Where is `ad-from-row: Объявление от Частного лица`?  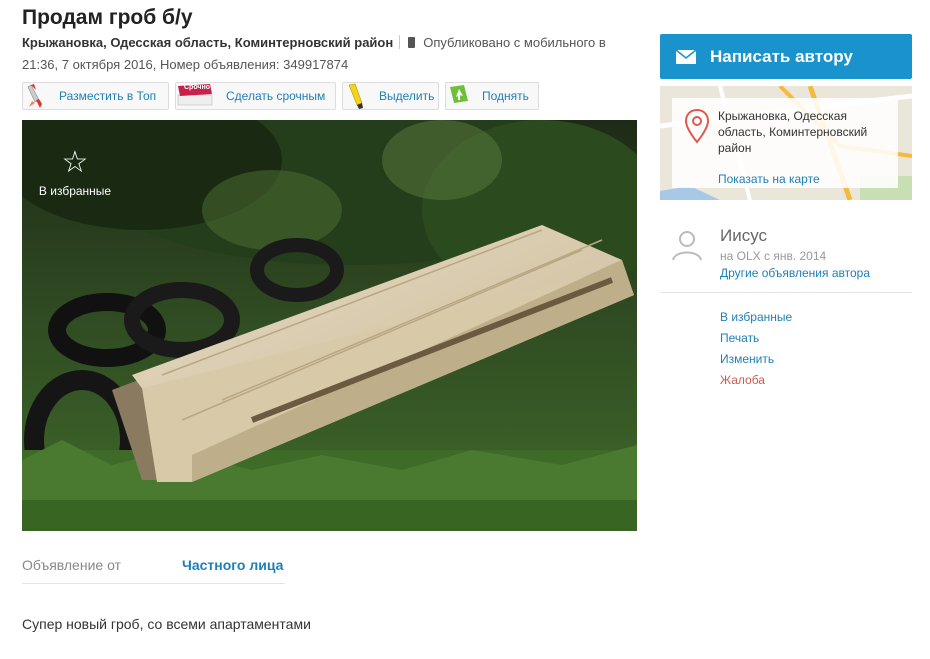
ad-from-row: Объявление от Частного лица is located at coordinates (153, 567).